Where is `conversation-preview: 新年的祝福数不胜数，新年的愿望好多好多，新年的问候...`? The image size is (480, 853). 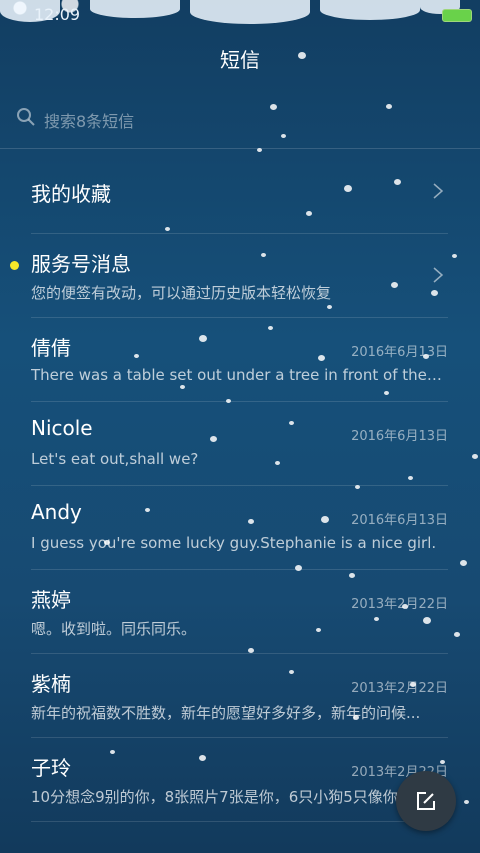
conversation-preview: 新年的祝福数不胜数，新年的愿望好多好多，新年的问候... is located at coordinates (226, 713).